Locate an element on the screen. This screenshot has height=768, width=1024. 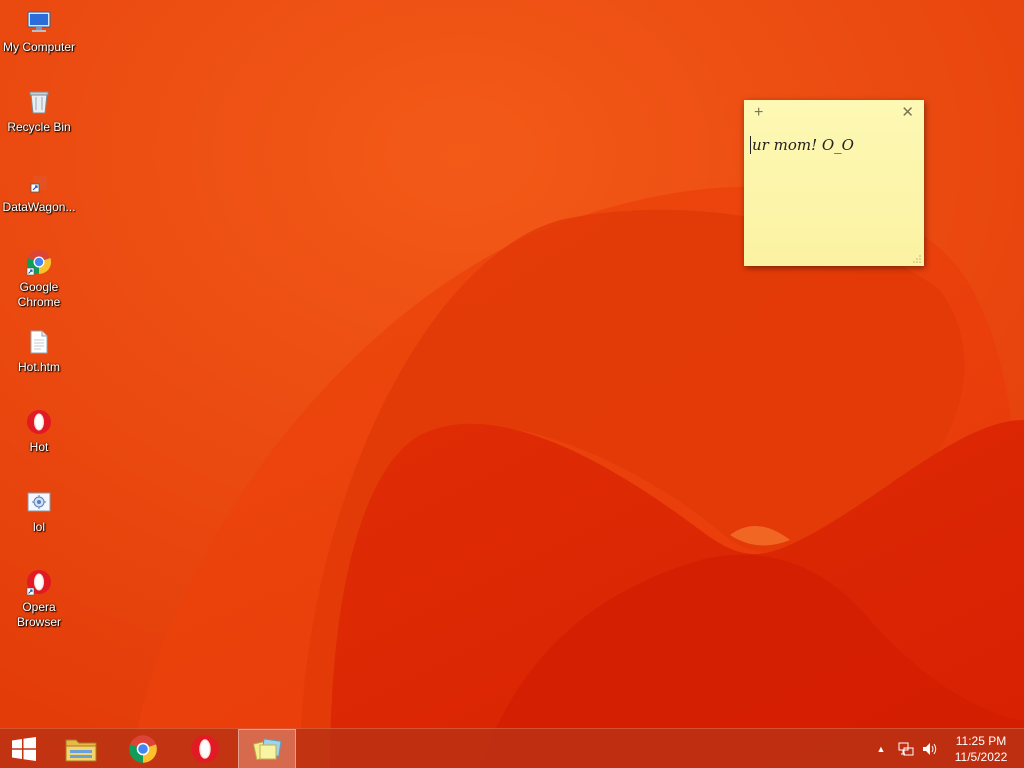
sticky-note: + ✕ ur mom! O_O is located at coordinates (834, 183).